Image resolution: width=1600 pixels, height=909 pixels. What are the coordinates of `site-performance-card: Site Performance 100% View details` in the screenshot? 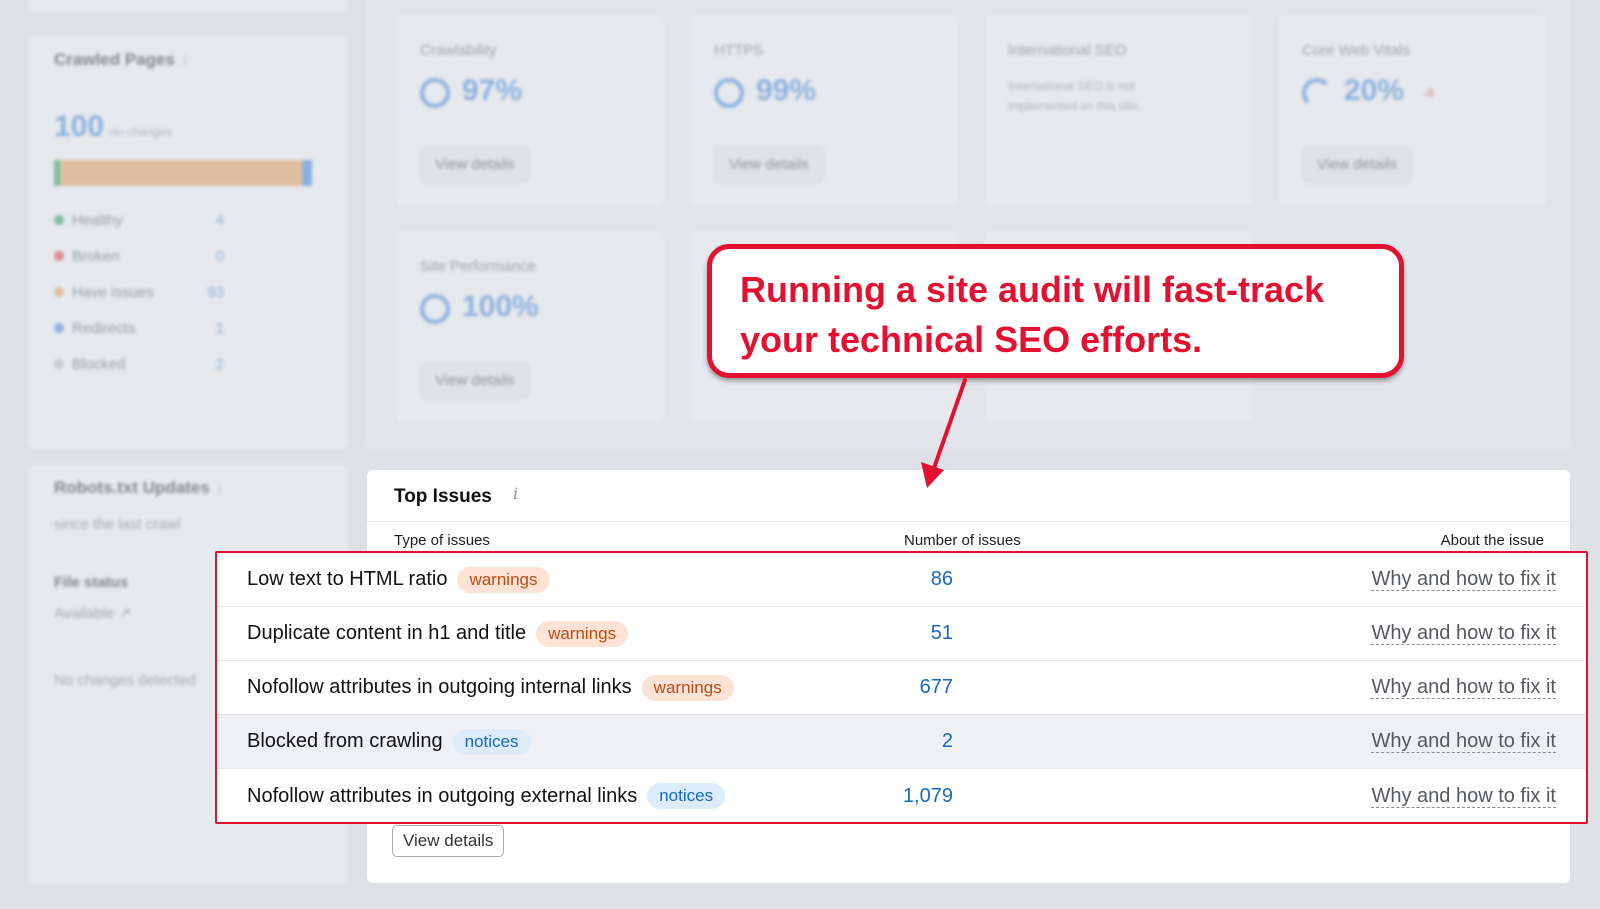 It's located at (530, 327).